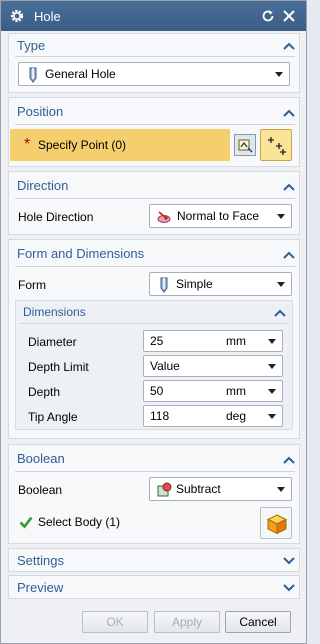 Image resolution: width=320 pixels, height=644 pixels. Describe the element at coordinates (213, 366) in the screenshot. I see `depth-limit-select: Value` at that location.